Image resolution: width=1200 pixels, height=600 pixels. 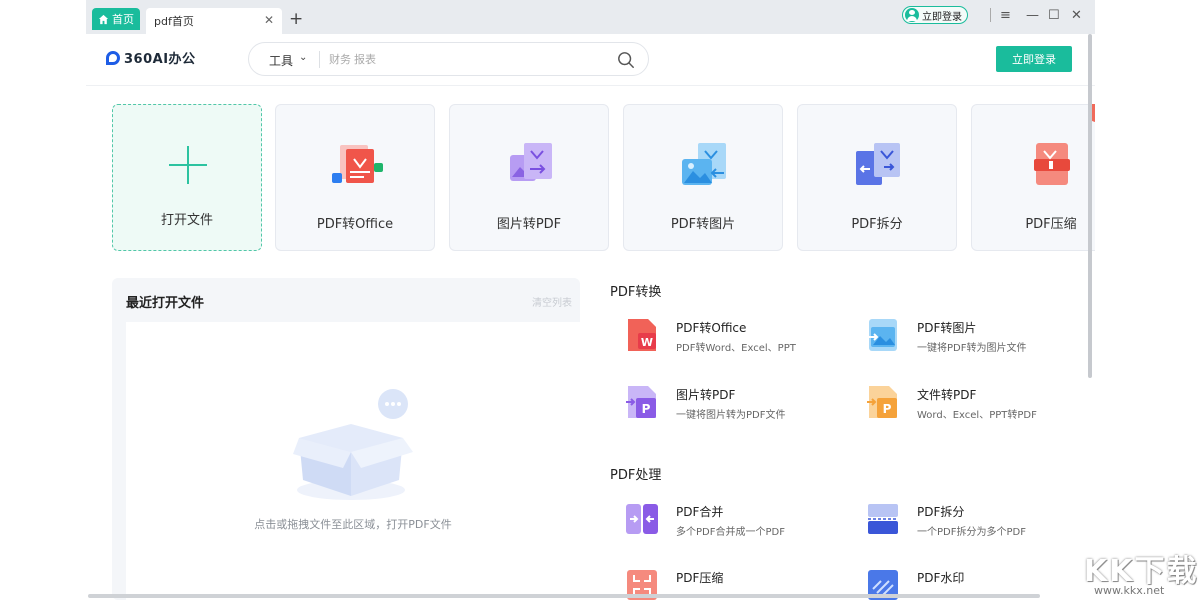 I want to click on pdf-to-word-icon: W, so click(x=642, y=335).